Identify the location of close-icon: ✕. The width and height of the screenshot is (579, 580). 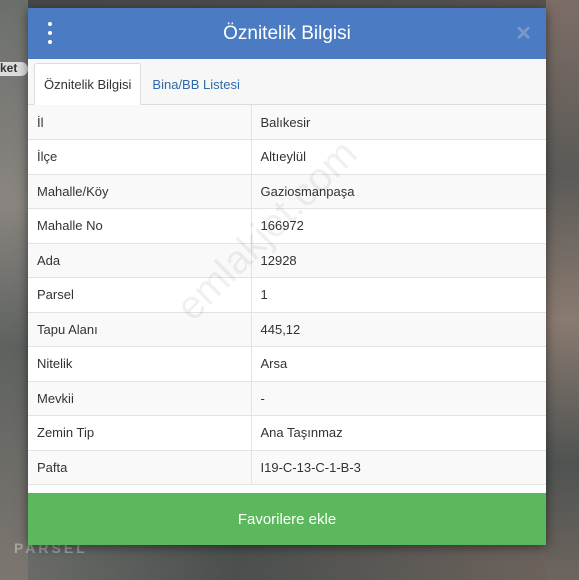
(523, 33).